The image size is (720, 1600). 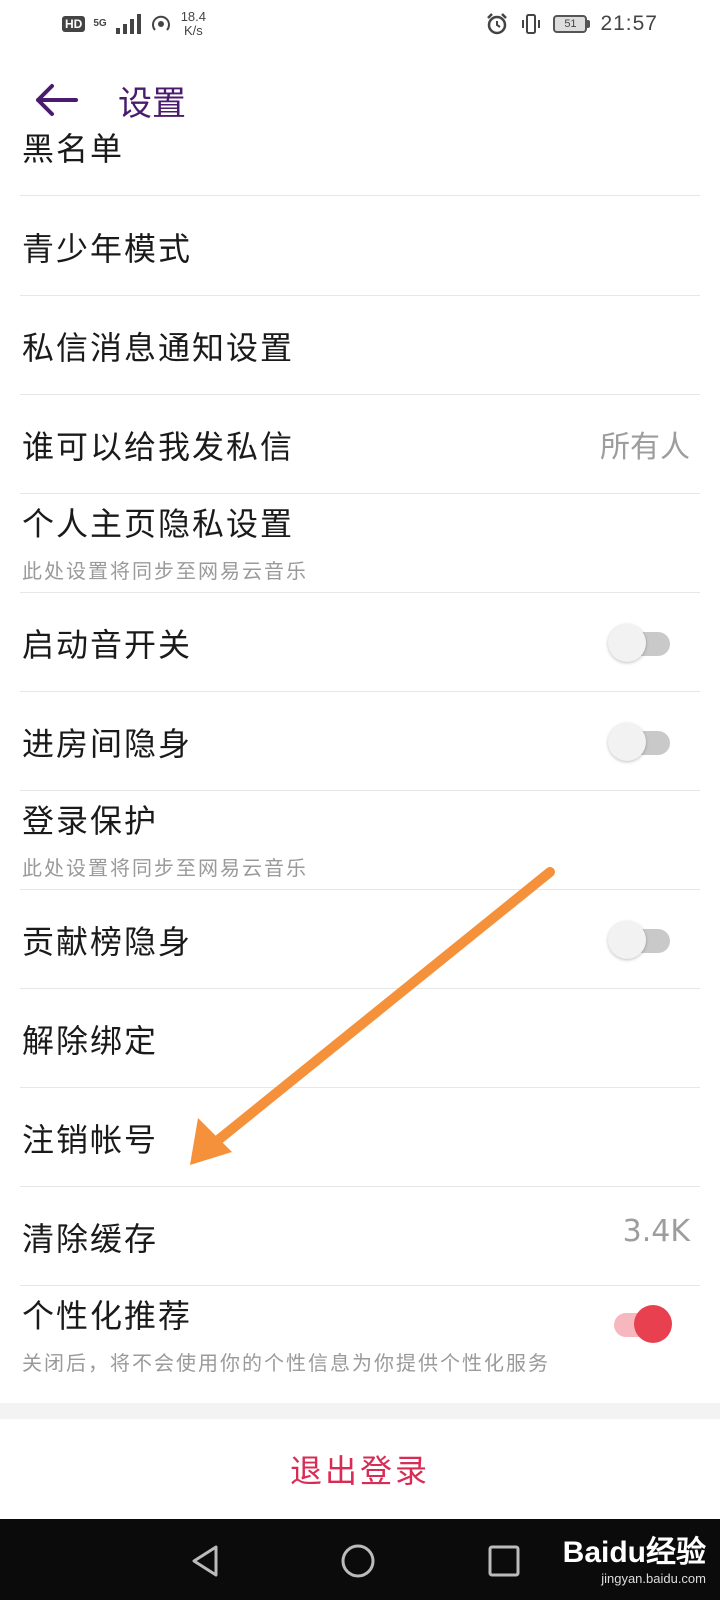 I want to click on setting-login-protection: 登录保护 此处设置将同步至网易云音乐, so click(x=360, y=840).